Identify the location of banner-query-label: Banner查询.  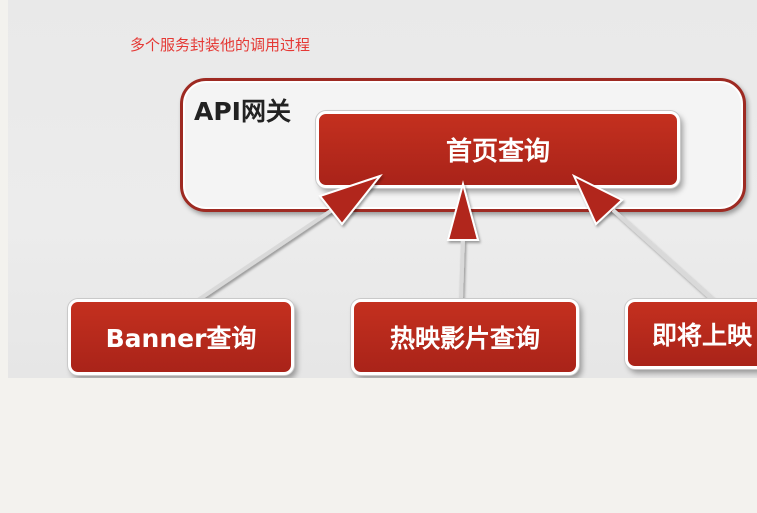
(181, 338).